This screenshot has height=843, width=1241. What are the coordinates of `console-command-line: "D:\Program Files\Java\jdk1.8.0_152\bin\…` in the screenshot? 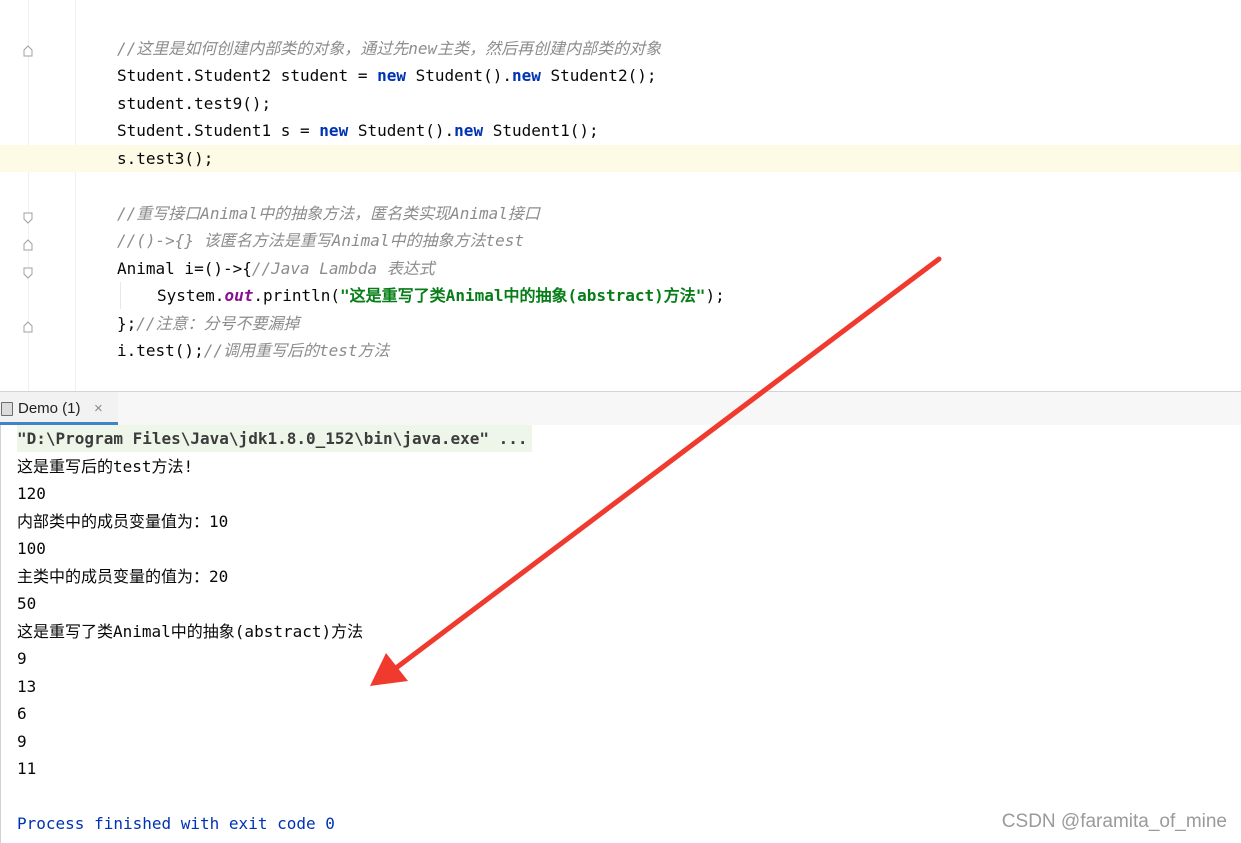 It's located at (274, 438).